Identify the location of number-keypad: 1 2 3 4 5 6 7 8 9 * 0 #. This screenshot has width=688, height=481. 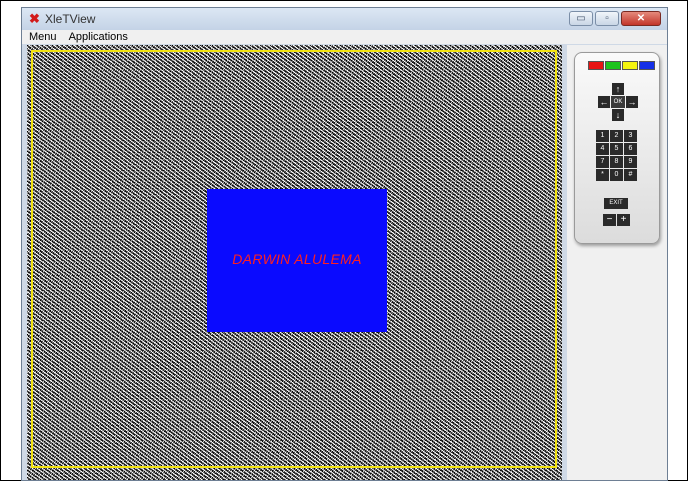
(617, 155).